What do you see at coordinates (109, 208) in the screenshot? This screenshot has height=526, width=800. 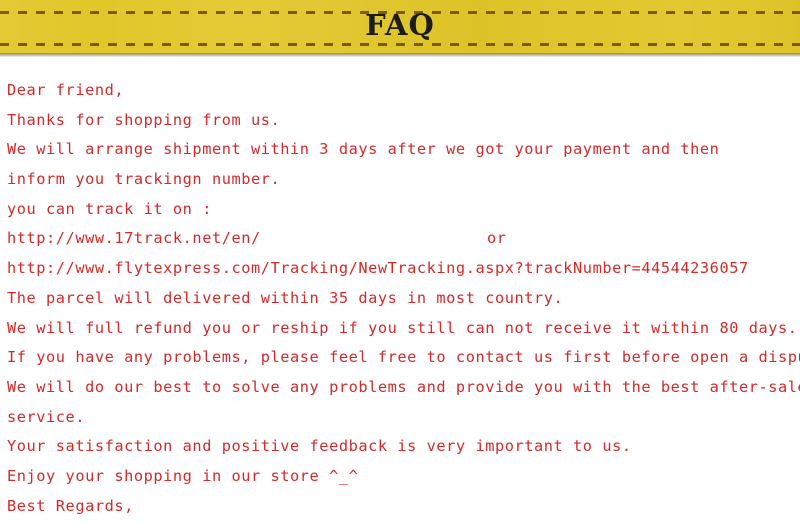 I see `faq-text-line: you can track it on :` at bounding box center [109, 208].